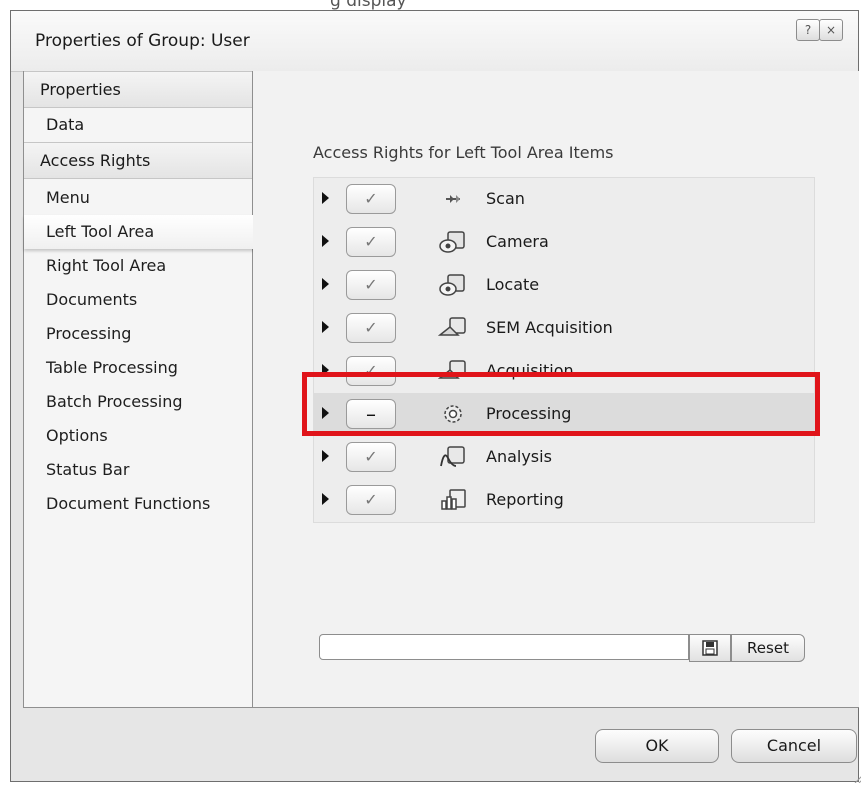 This screenshot has width=861, height=795. What do you see at coordinates (517, 241) in the screenshot?
I see `item-label: Camera` at bounding box center [517, 241].